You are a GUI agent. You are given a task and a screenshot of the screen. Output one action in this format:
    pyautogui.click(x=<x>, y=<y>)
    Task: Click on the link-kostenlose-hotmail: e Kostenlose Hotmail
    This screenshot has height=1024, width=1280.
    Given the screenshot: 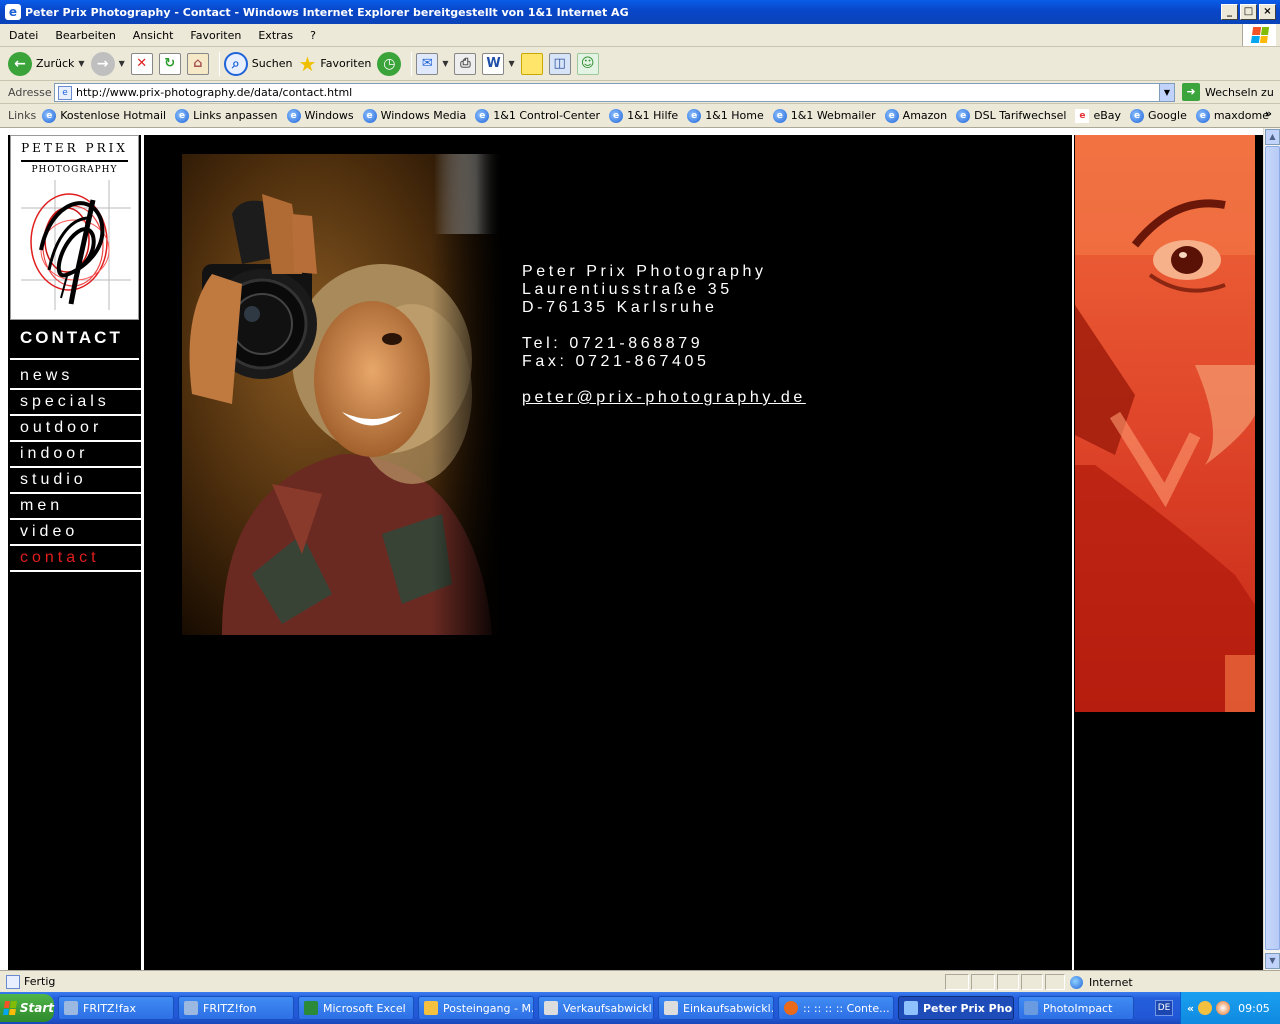 What is the action you would take?
    pyautogui.click(x=104, y=115)
    